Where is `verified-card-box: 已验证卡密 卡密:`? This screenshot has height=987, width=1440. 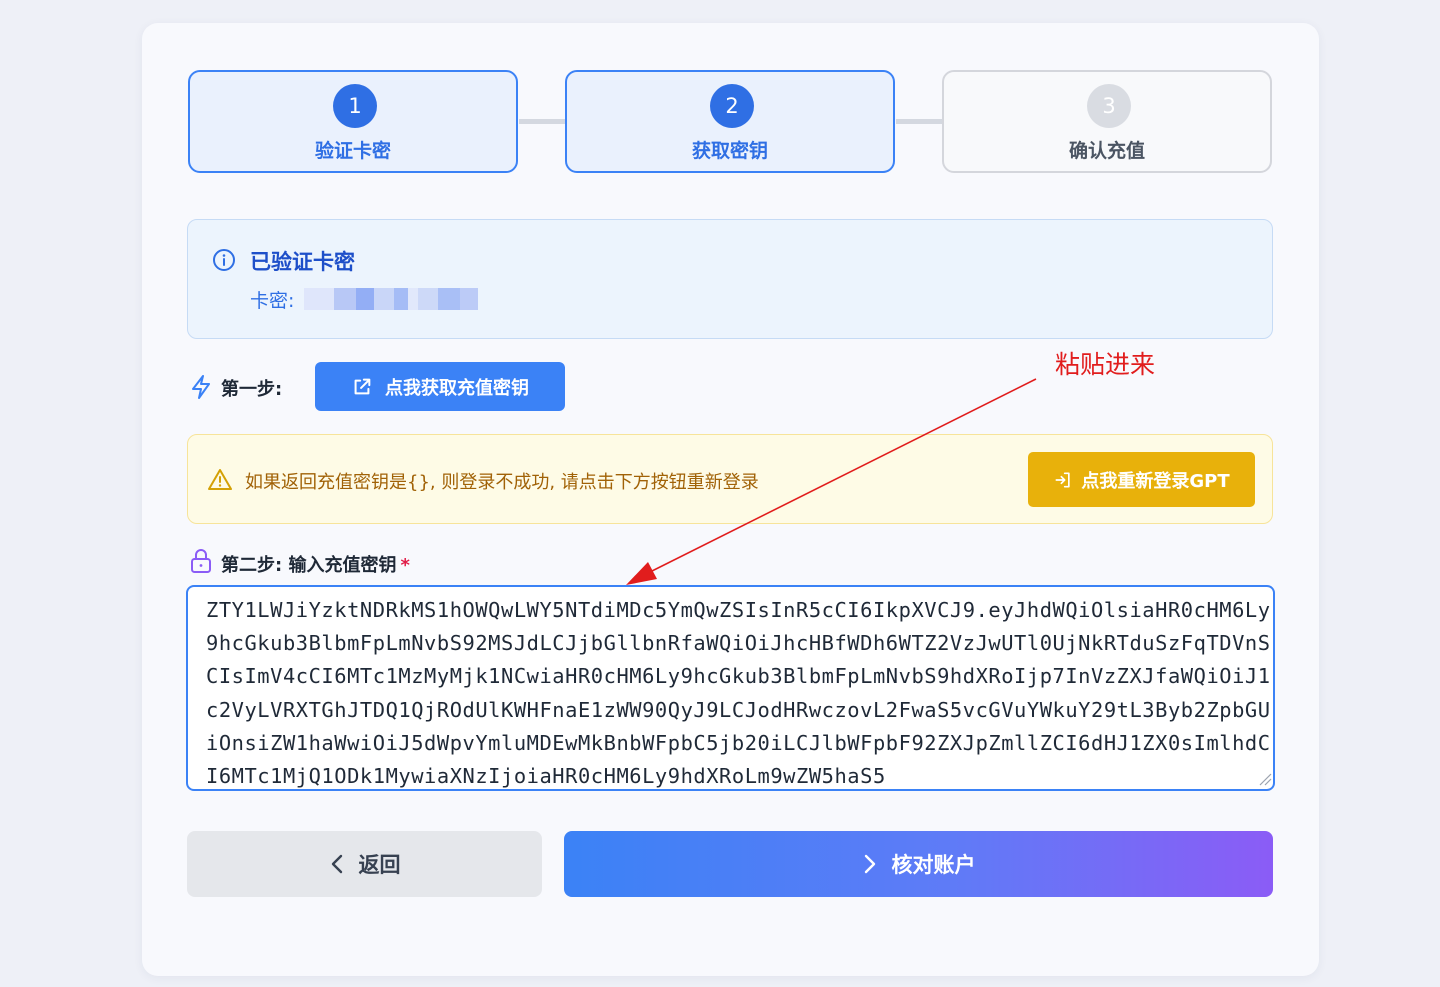 verified-card-box: 已验证卡密 卡密: is located at coordinates (730, 279).